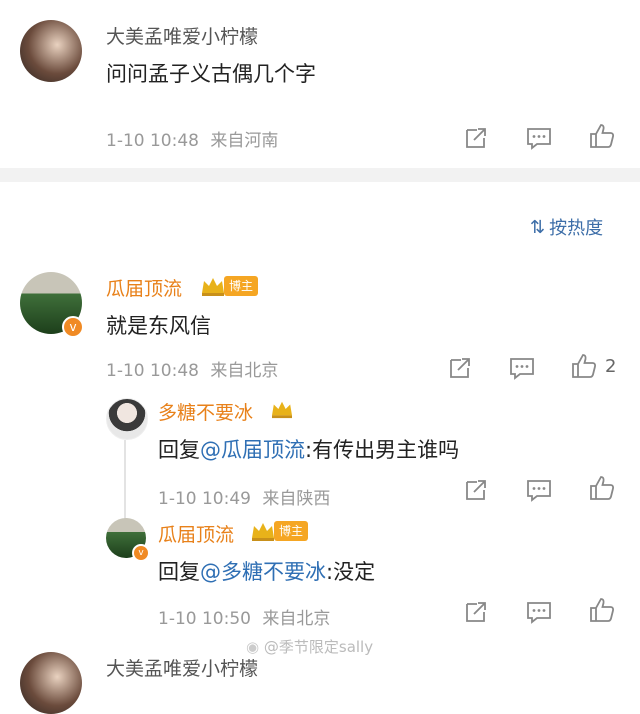  I want to click on reply-text: 回复@多糖不要冰:没定, so click(266, 571).